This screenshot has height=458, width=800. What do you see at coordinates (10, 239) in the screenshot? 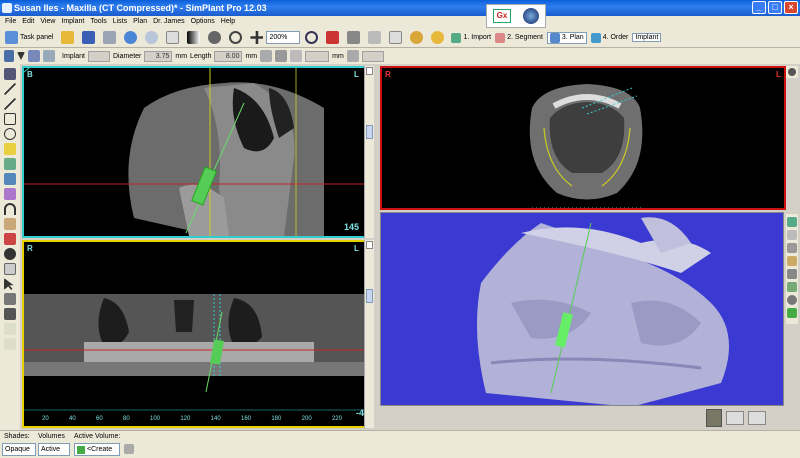
I see `color-tool-icon` at bounding box center [10, 239].